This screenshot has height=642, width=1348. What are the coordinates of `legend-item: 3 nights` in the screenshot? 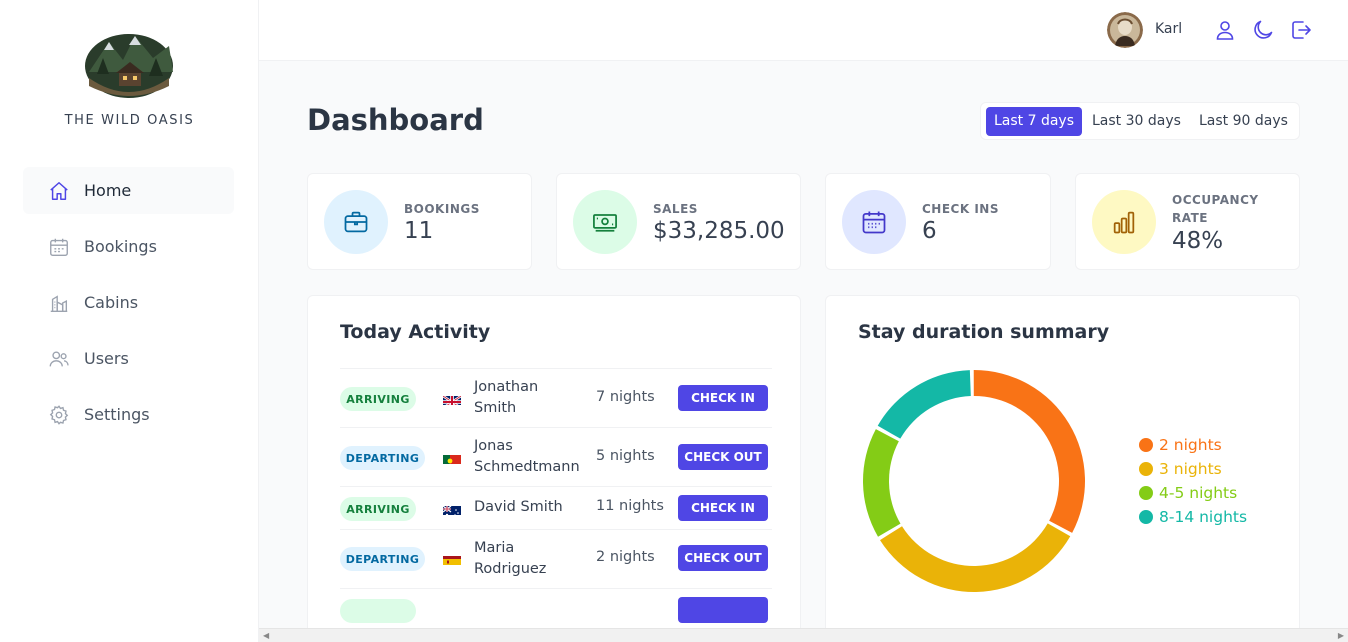 It's located at (1193, 469).